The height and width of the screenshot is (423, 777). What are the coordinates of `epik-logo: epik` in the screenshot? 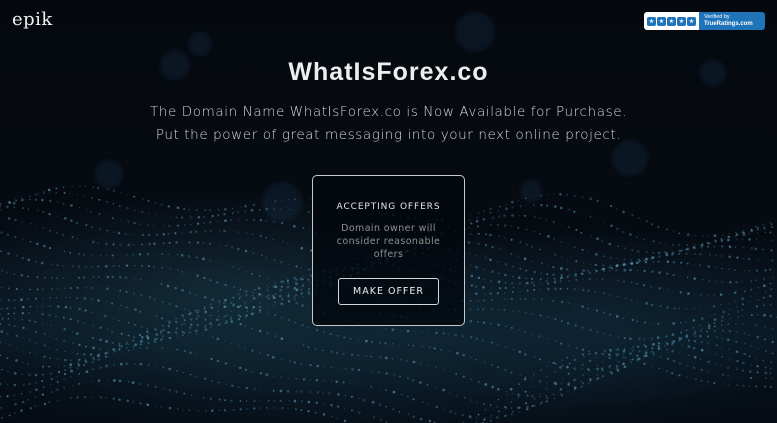 It's located at (32, 19).